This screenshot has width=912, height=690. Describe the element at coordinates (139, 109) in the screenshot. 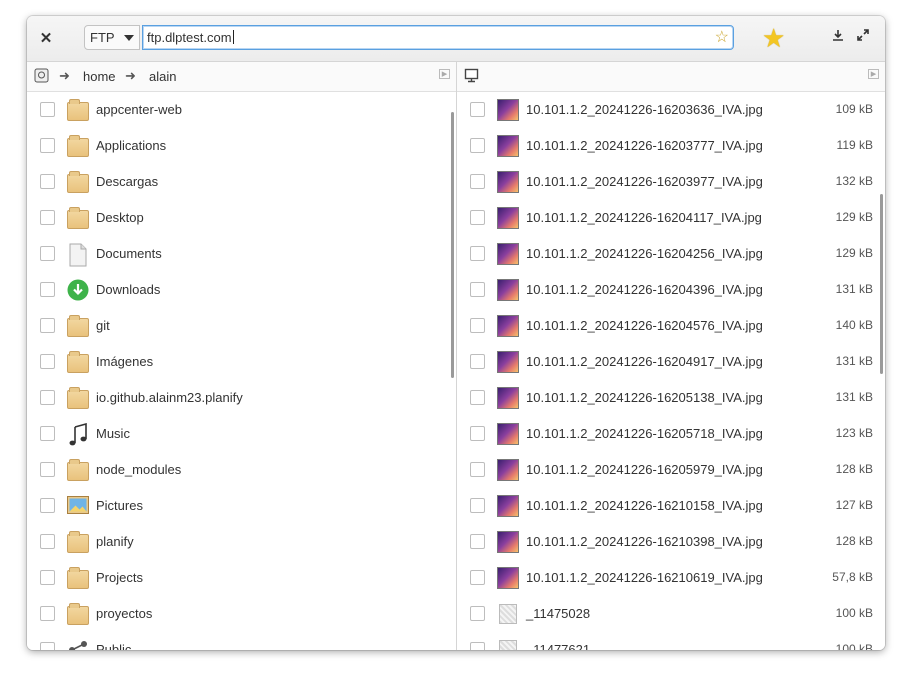

I see `file-name: appcenter-web` at that location.